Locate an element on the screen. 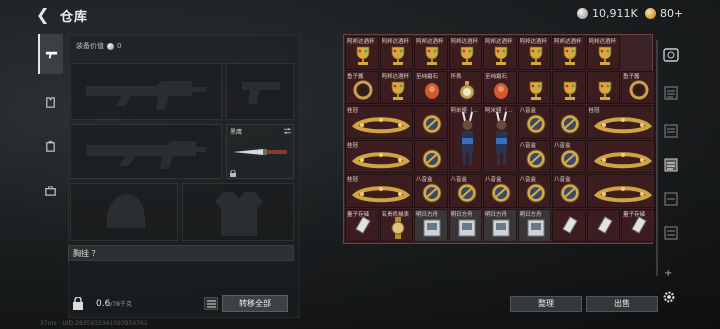  pistol-slot is located at coordinates (260, 91).